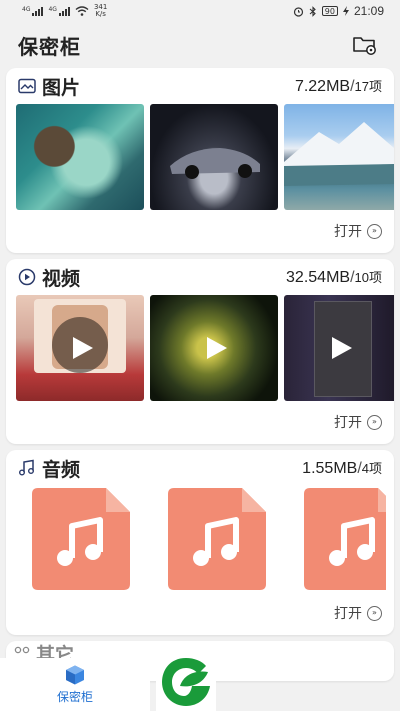 The image size is (400, 711). What do you see at coordinates (348, 232) in the screenshot?
I see `images-open-label: 打开` at bounding box center [348, 232].